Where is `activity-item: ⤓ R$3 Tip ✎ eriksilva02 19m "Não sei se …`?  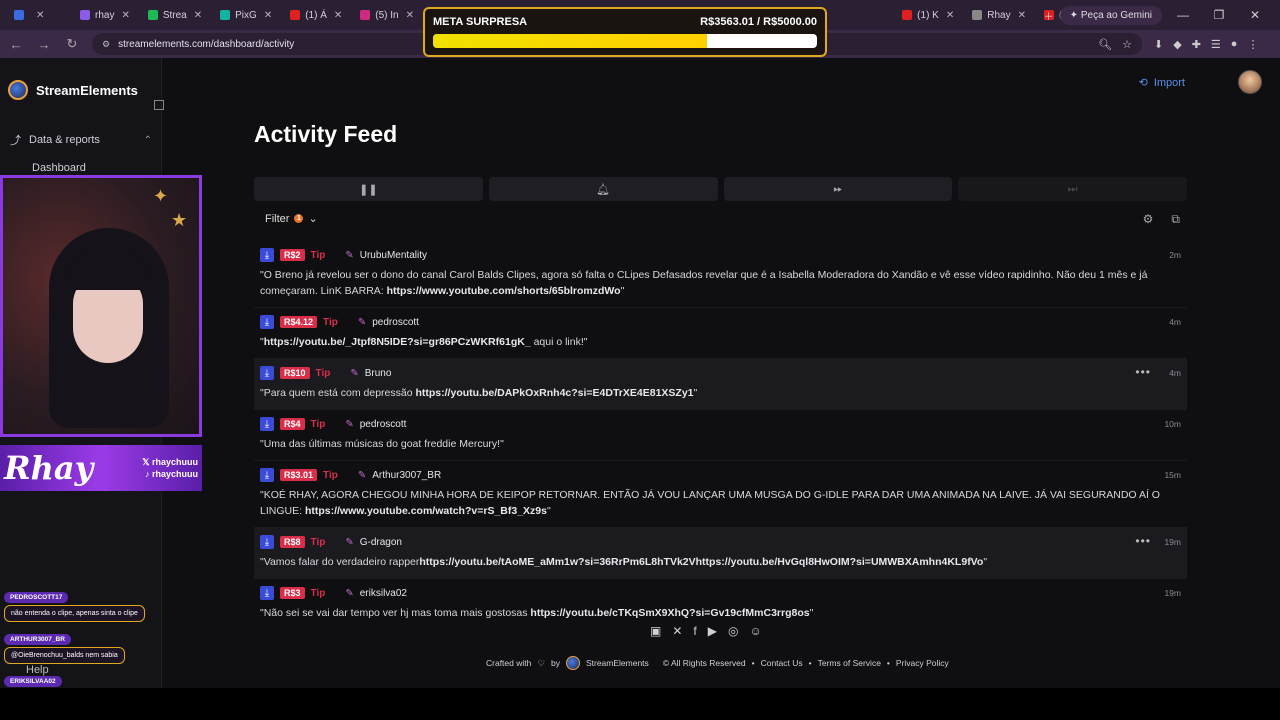 activity-item: ⤓ R$3 Tip ✎ eriksilva02 19m "Não sei se … is located at coordinates (720, 600).